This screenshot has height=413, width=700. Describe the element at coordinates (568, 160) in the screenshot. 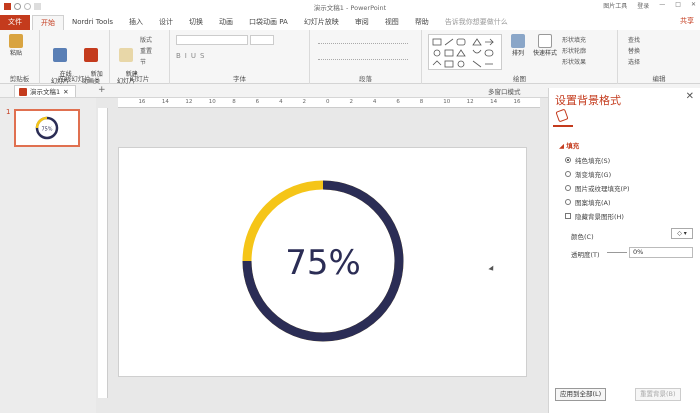

I see `solid-fill-radio` at that location.